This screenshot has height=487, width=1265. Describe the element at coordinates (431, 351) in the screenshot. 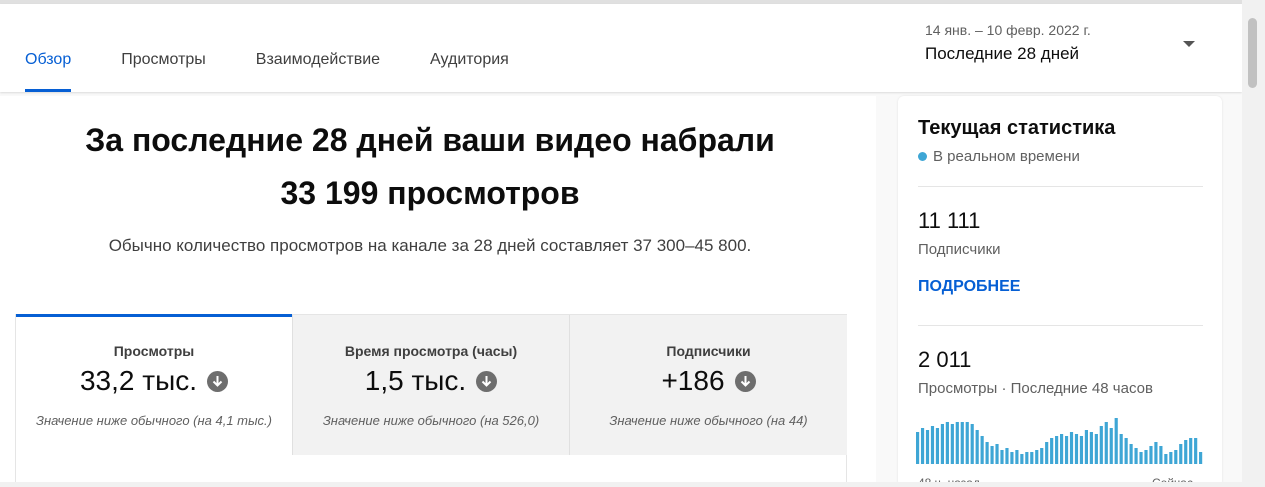

I see `metric-title: Время просмотра (часы)` at that location.